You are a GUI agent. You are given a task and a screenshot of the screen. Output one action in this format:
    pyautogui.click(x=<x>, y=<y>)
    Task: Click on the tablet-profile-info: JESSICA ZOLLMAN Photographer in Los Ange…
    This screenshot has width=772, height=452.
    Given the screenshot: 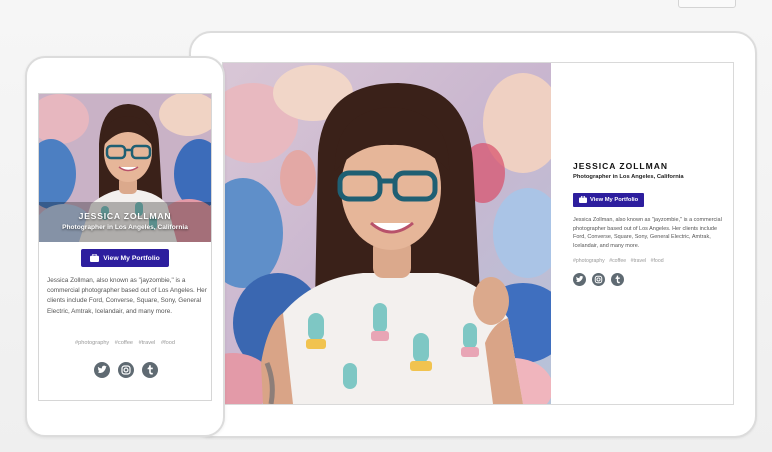 What is the action you would take?
    pyautogui.click(x=648, y=224)
    